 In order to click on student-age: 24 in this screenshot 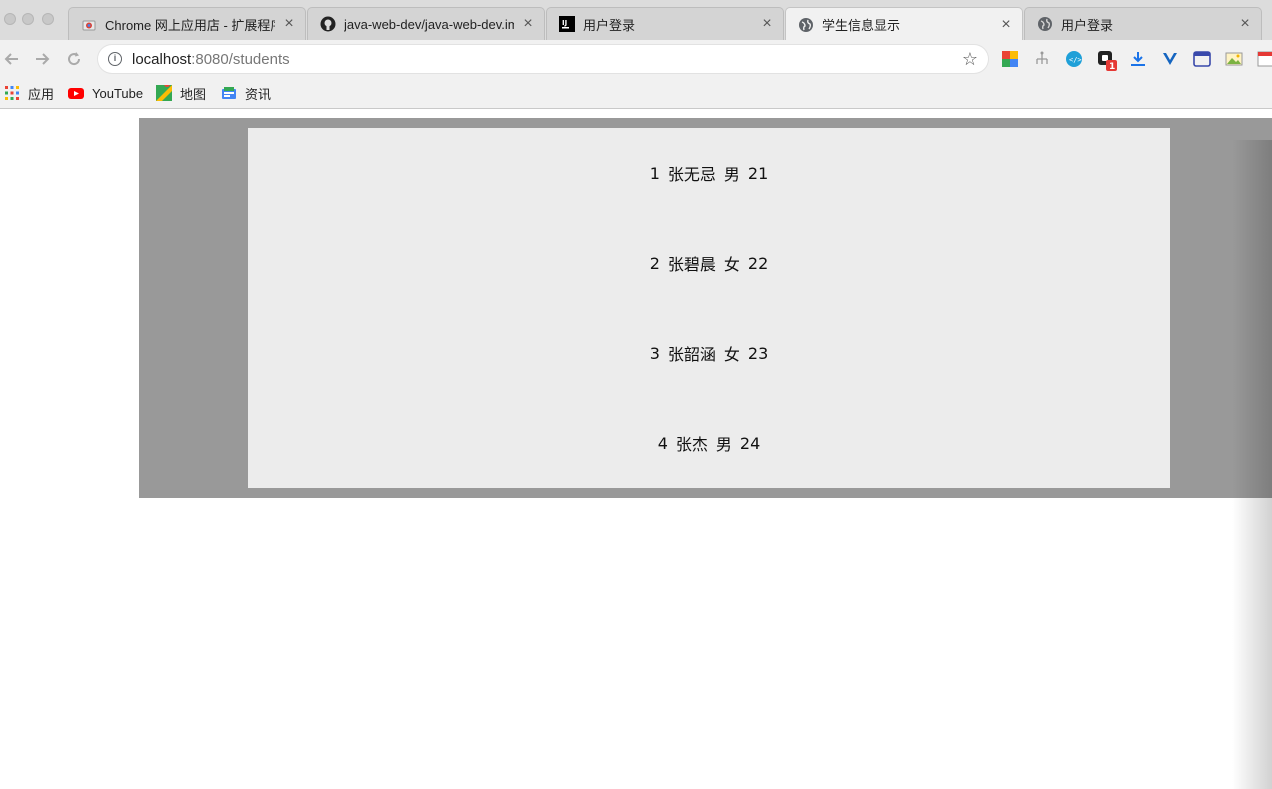, I will do `click(750, 443)`.